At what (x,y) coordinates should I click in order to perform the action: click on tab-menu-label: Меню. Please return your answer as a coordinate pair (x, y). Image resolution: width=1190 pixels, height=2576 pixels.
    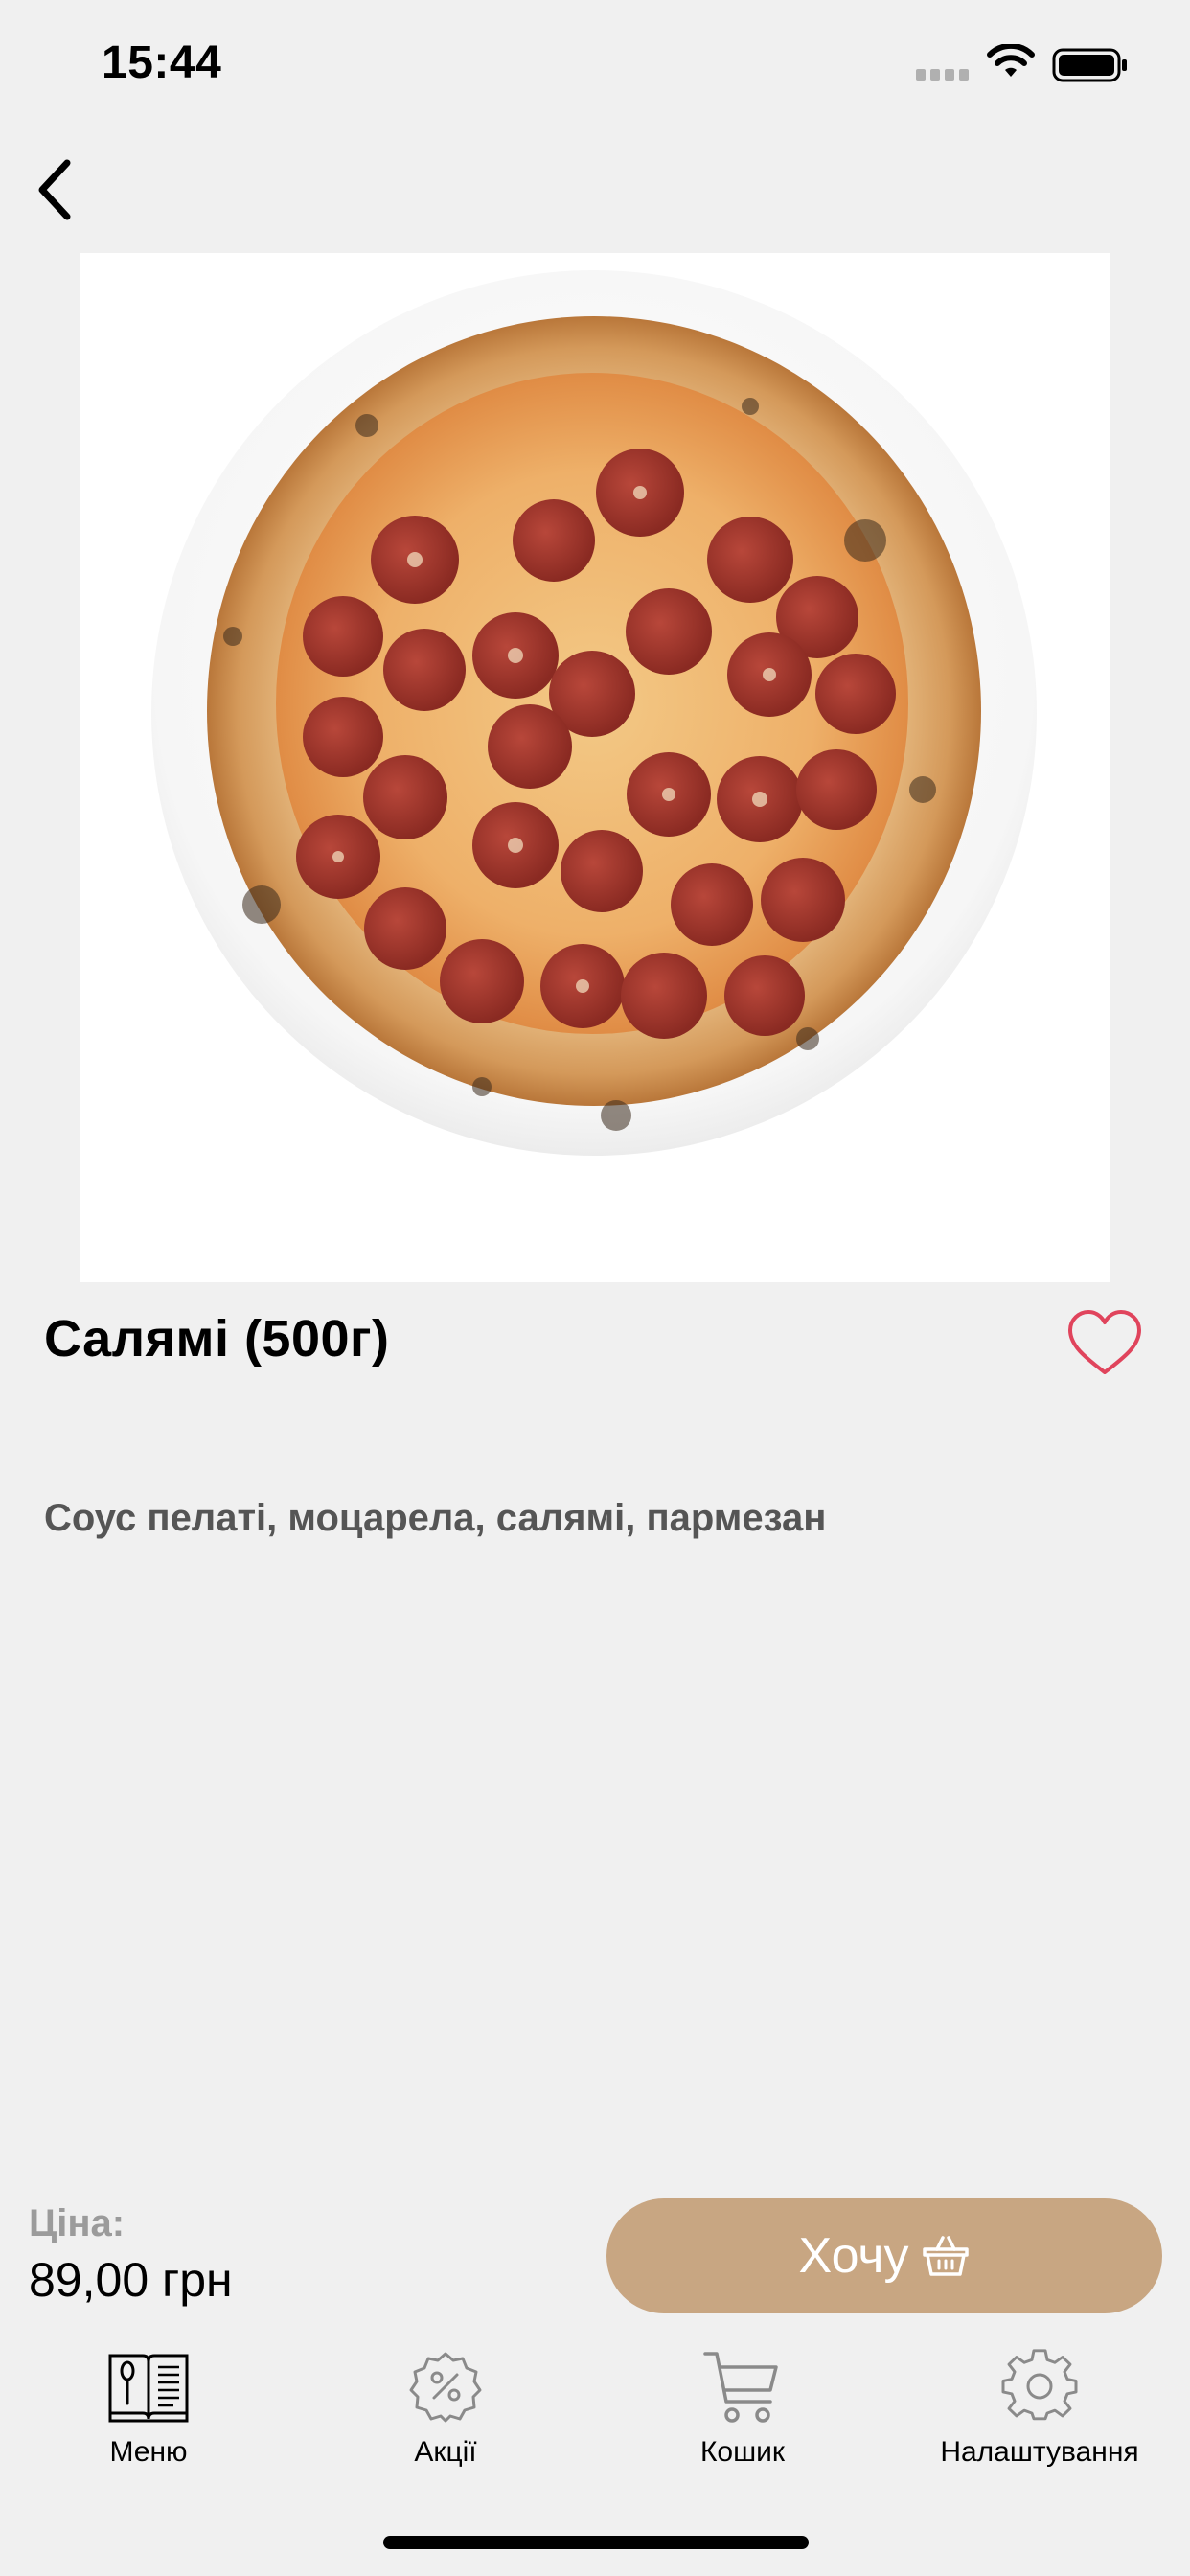
    Looking at the image, I should click on (148, 2452).